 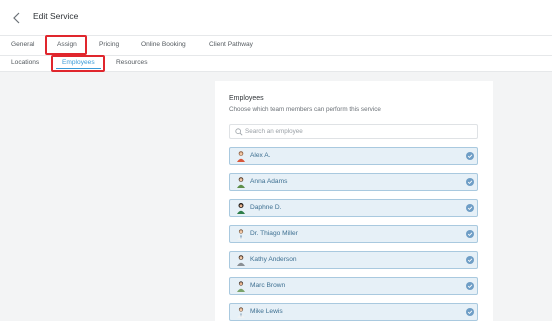 I want to click on employee-row: Marc Brown, so click(x=353, y=286).